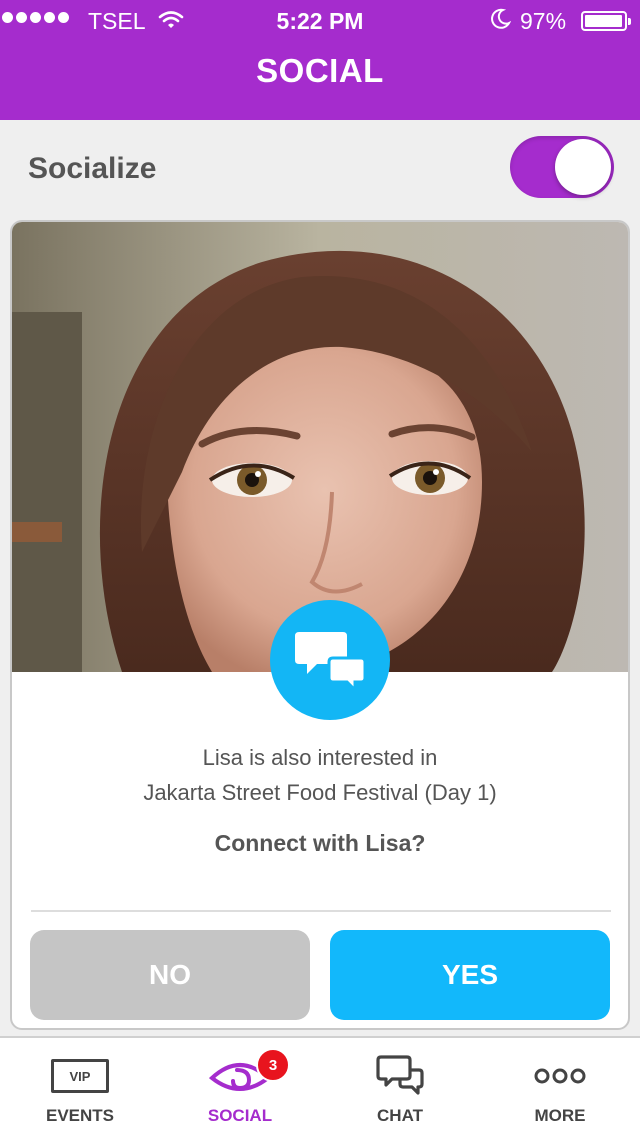  I want to click on tab-social: SOCIAL, so click(240, 1087).